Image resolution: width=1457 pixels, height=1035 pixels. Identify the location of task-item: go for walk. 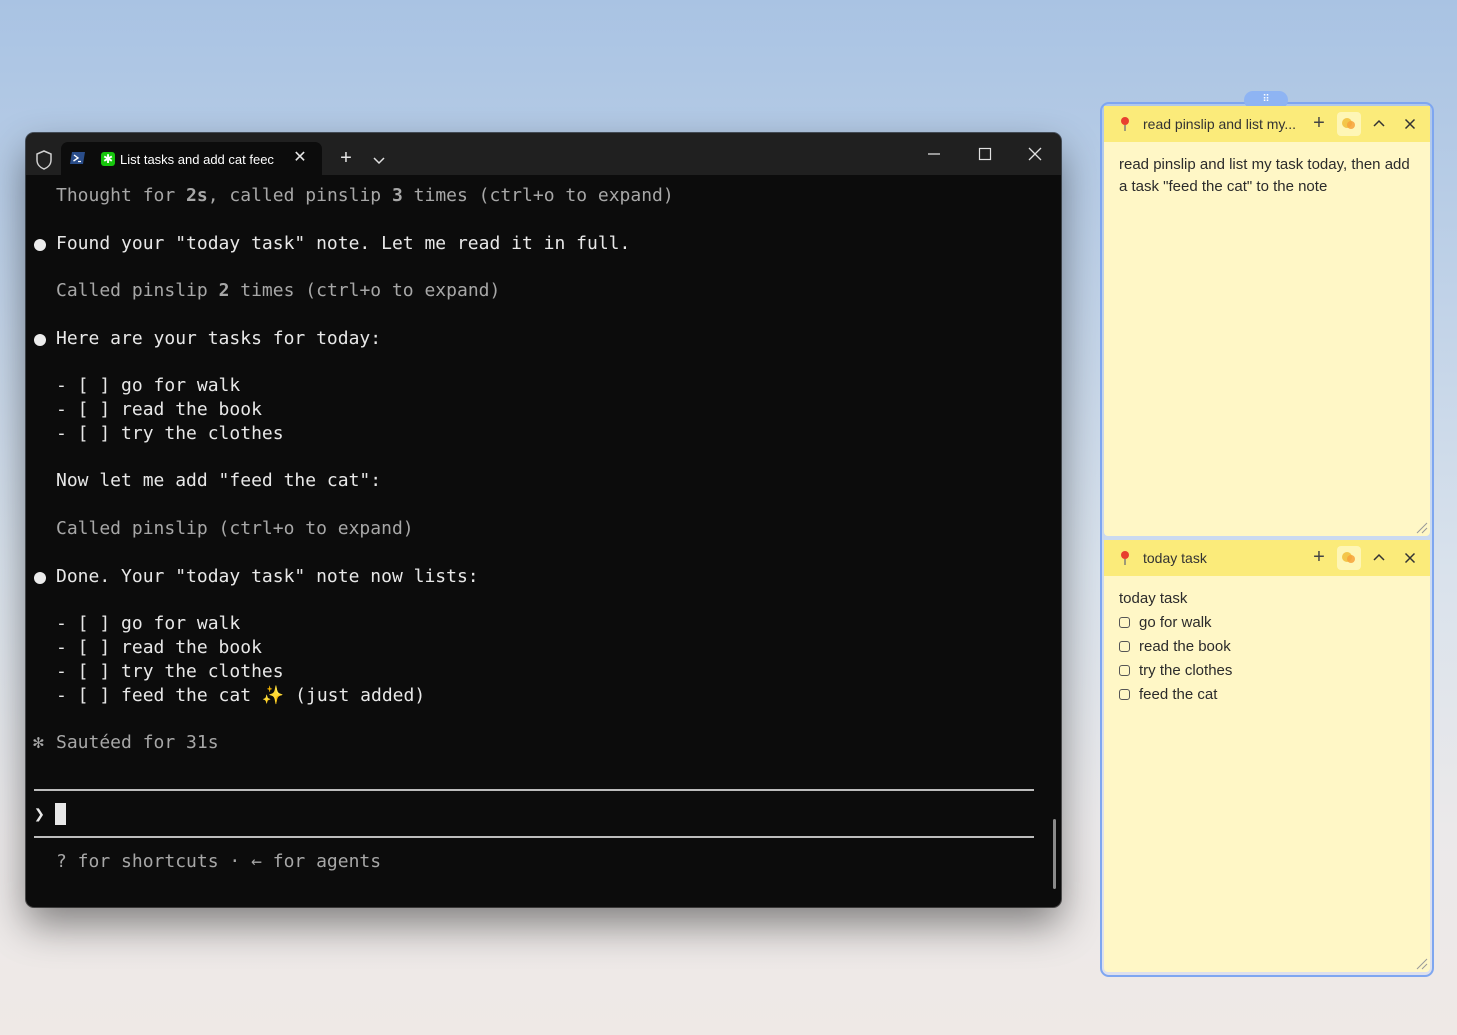
(1267, 624).